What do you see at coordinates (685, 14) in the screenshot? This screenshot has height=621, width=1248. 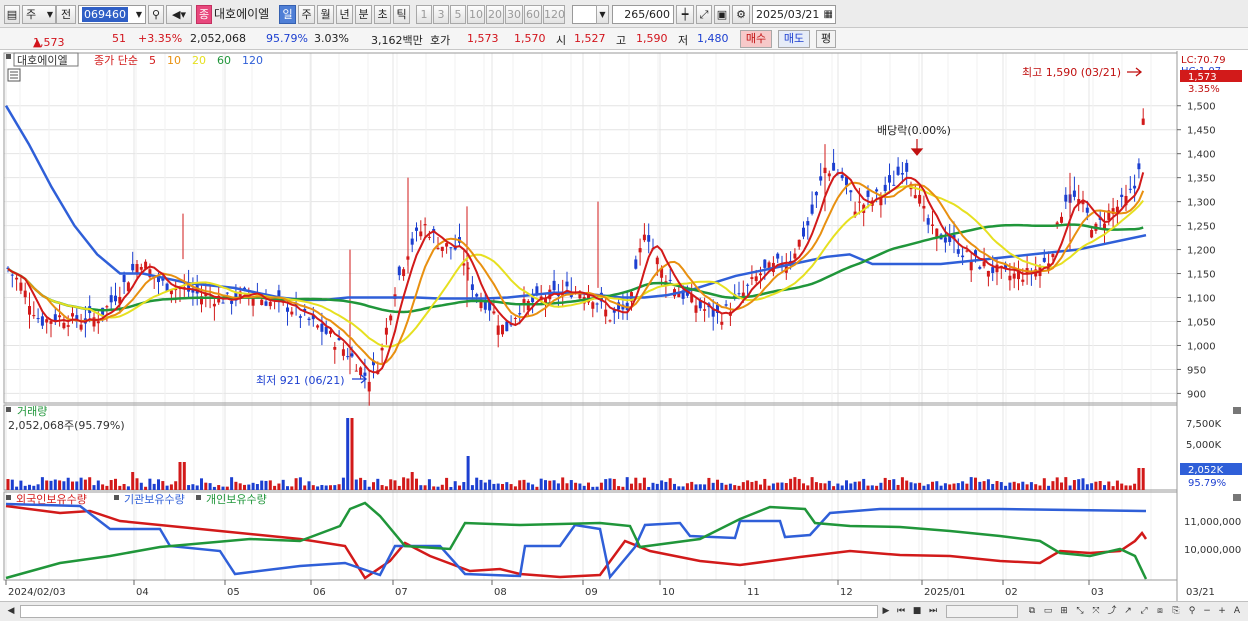 I see `candle-type-icon: ┿` at bounding box center [685, 14].